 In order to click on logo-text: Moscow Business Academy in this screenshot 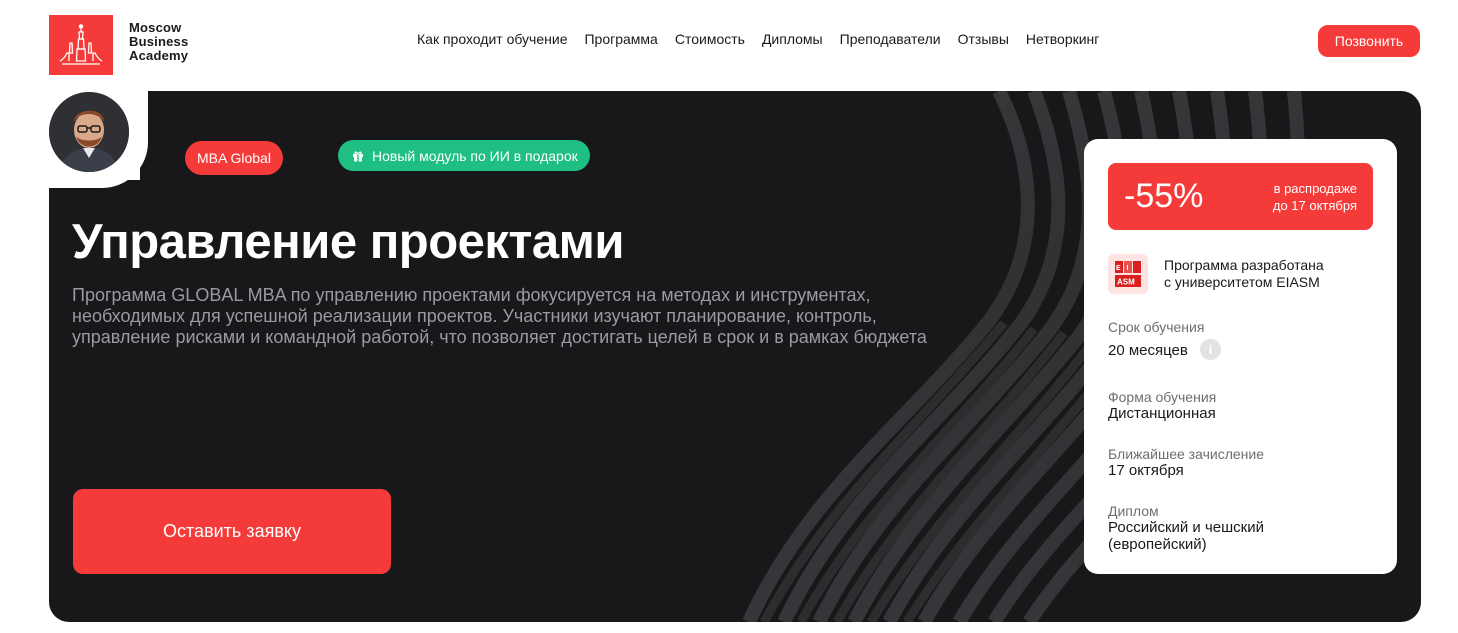, I will do `click(158, 42)`.